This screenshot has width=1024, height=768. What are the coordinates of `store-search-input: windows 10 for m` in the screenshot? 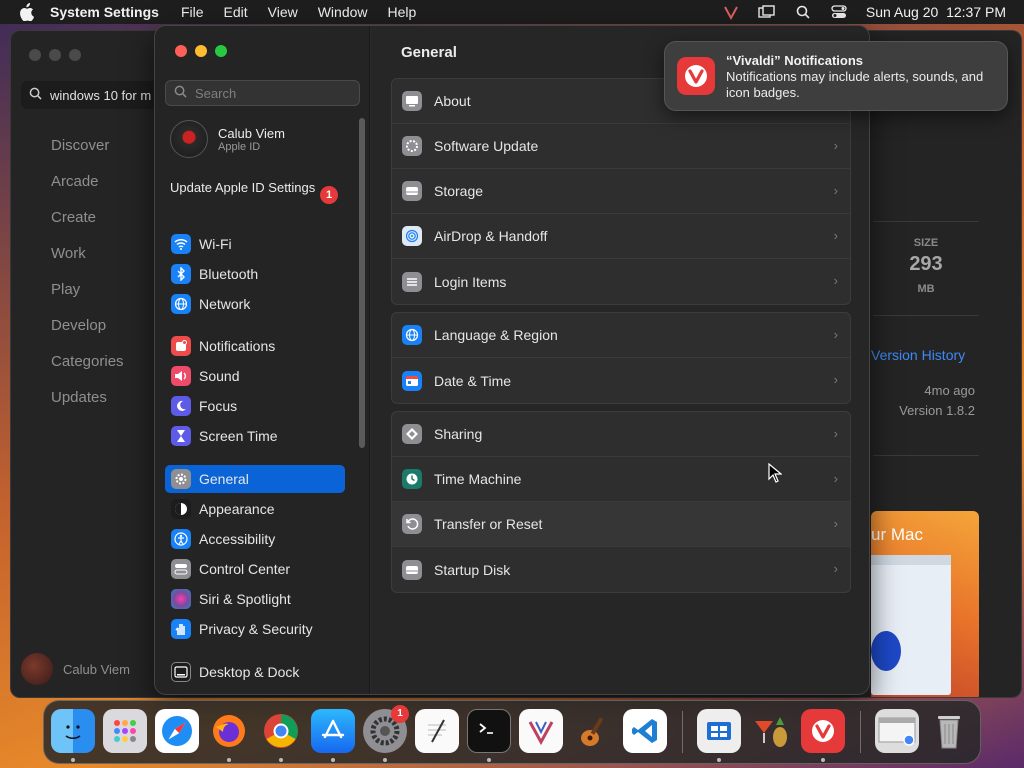 It's located at (91, 95).